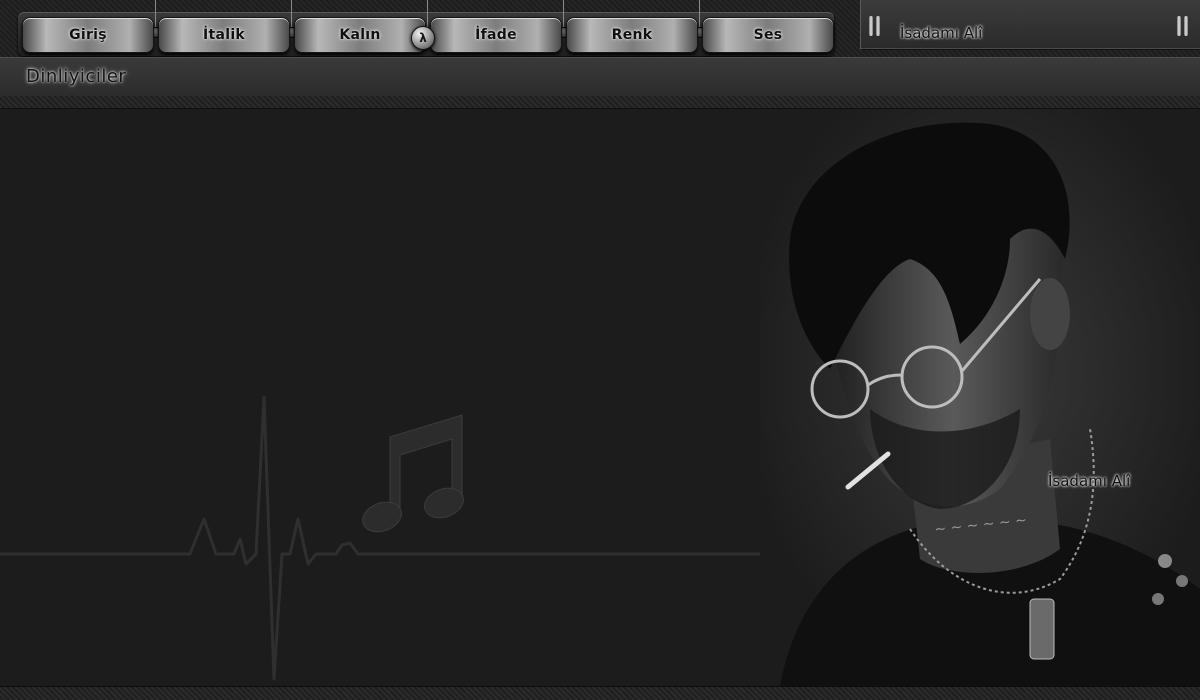  I want to click on tab-label: Ses, so click(768, 35).